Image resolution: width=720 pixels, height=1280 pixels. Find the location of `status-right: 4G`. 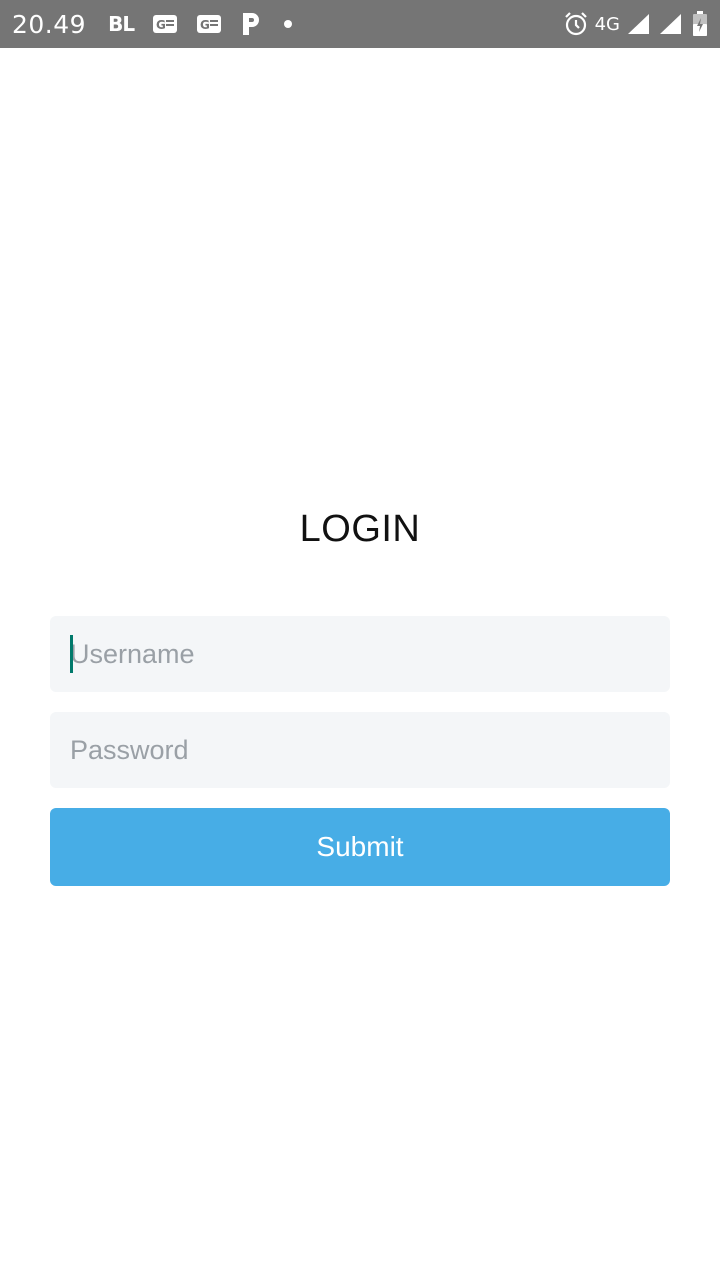

status-right: 4G is located at coordinates (635, 24).